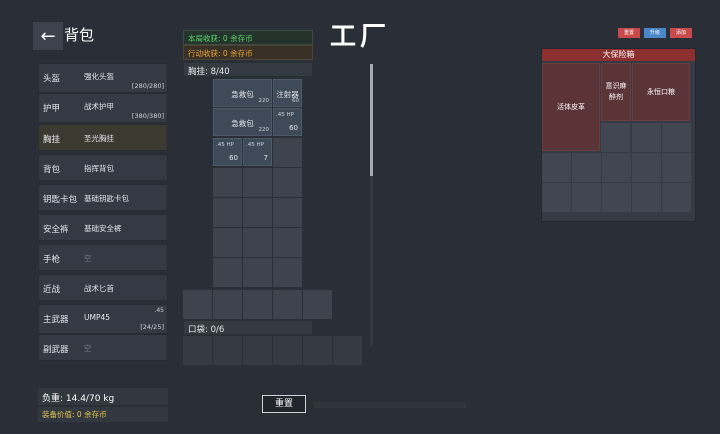 This screenshot has height=434, width=720. I want to click on top-reset-button: 重置, so click(629, 33).